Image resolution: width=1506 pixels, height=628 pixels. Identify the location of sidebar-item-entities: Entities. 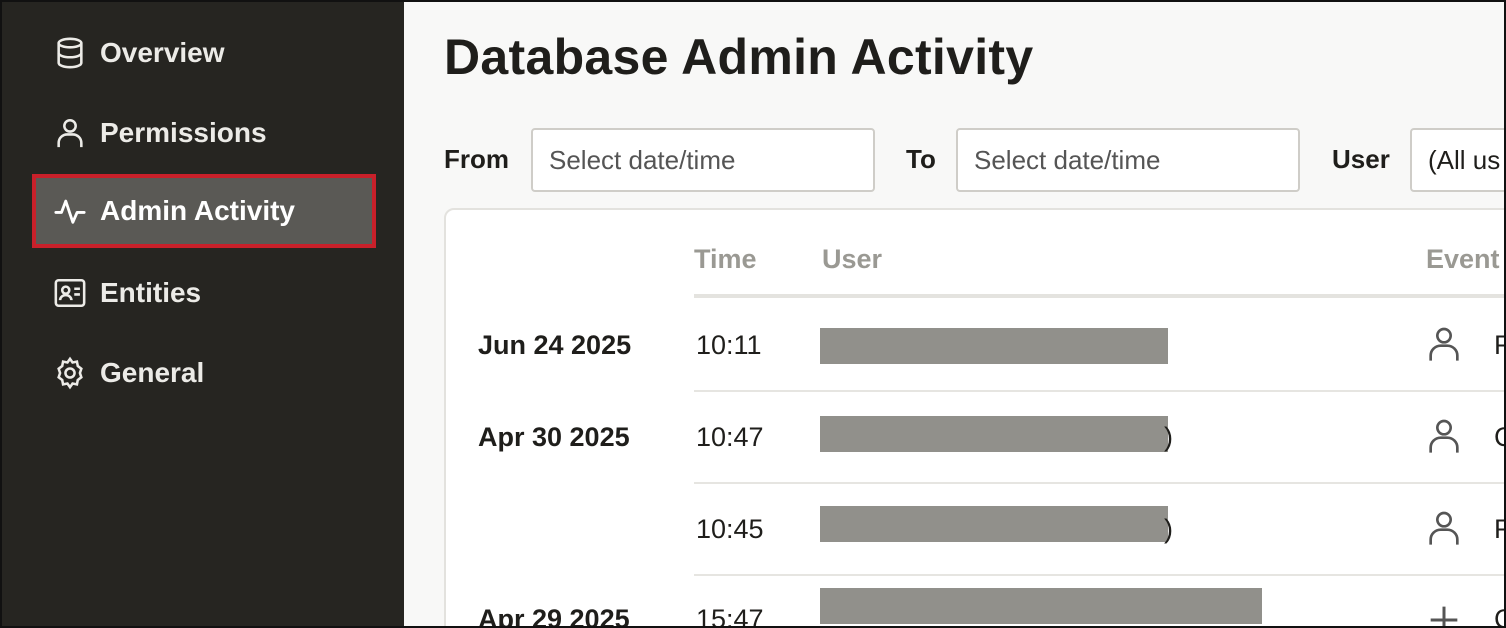
(204, 293).